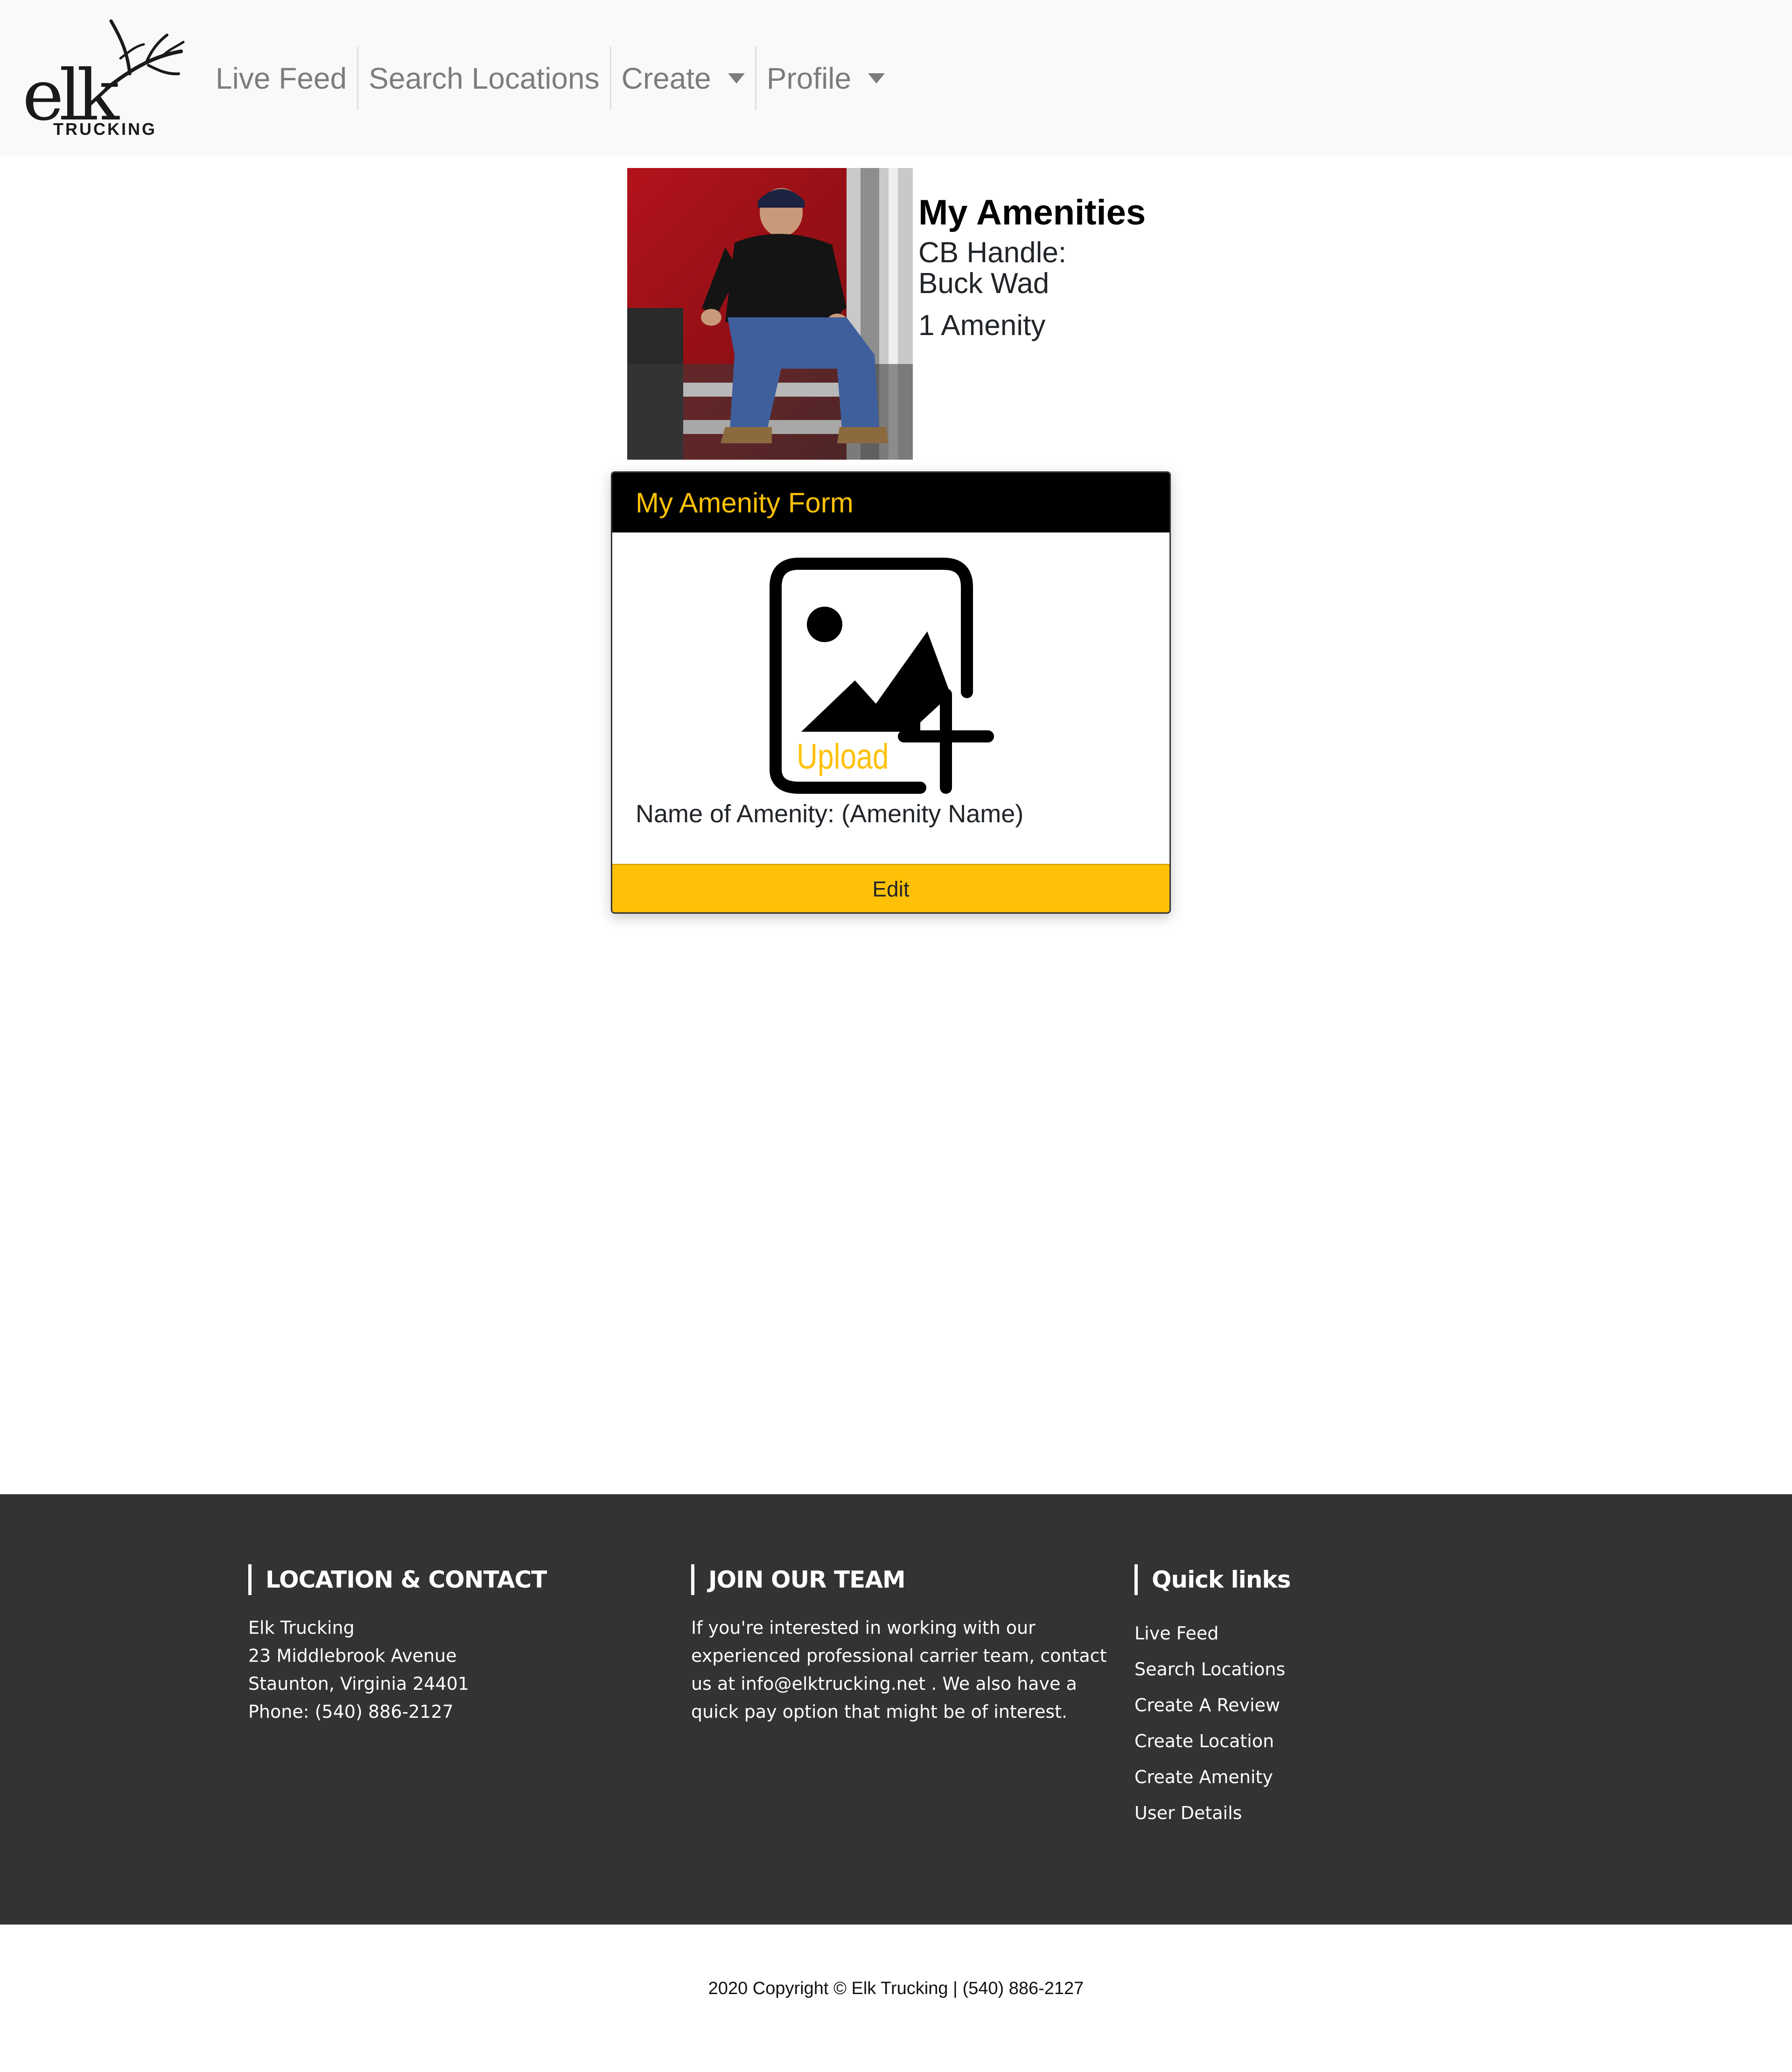 The height and width of the screenshot is (2072, 1792). What do you see at coordinates (1212, 1813) in the screenshot?
I see `quick-link-user-details: User Details` at bounding box center [1212, 1813].